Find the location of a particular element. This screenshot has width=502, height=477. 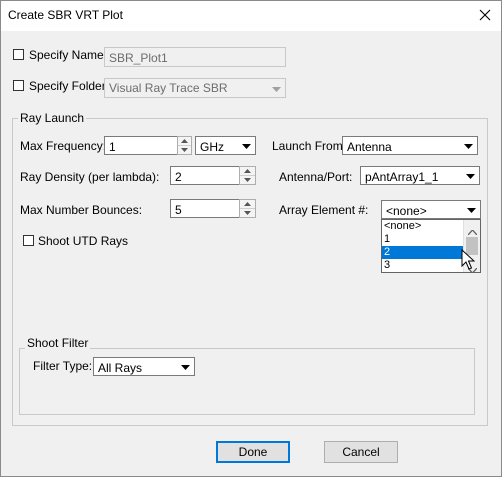

max-frequency-input: 1 is located at coordinates (141, 145).